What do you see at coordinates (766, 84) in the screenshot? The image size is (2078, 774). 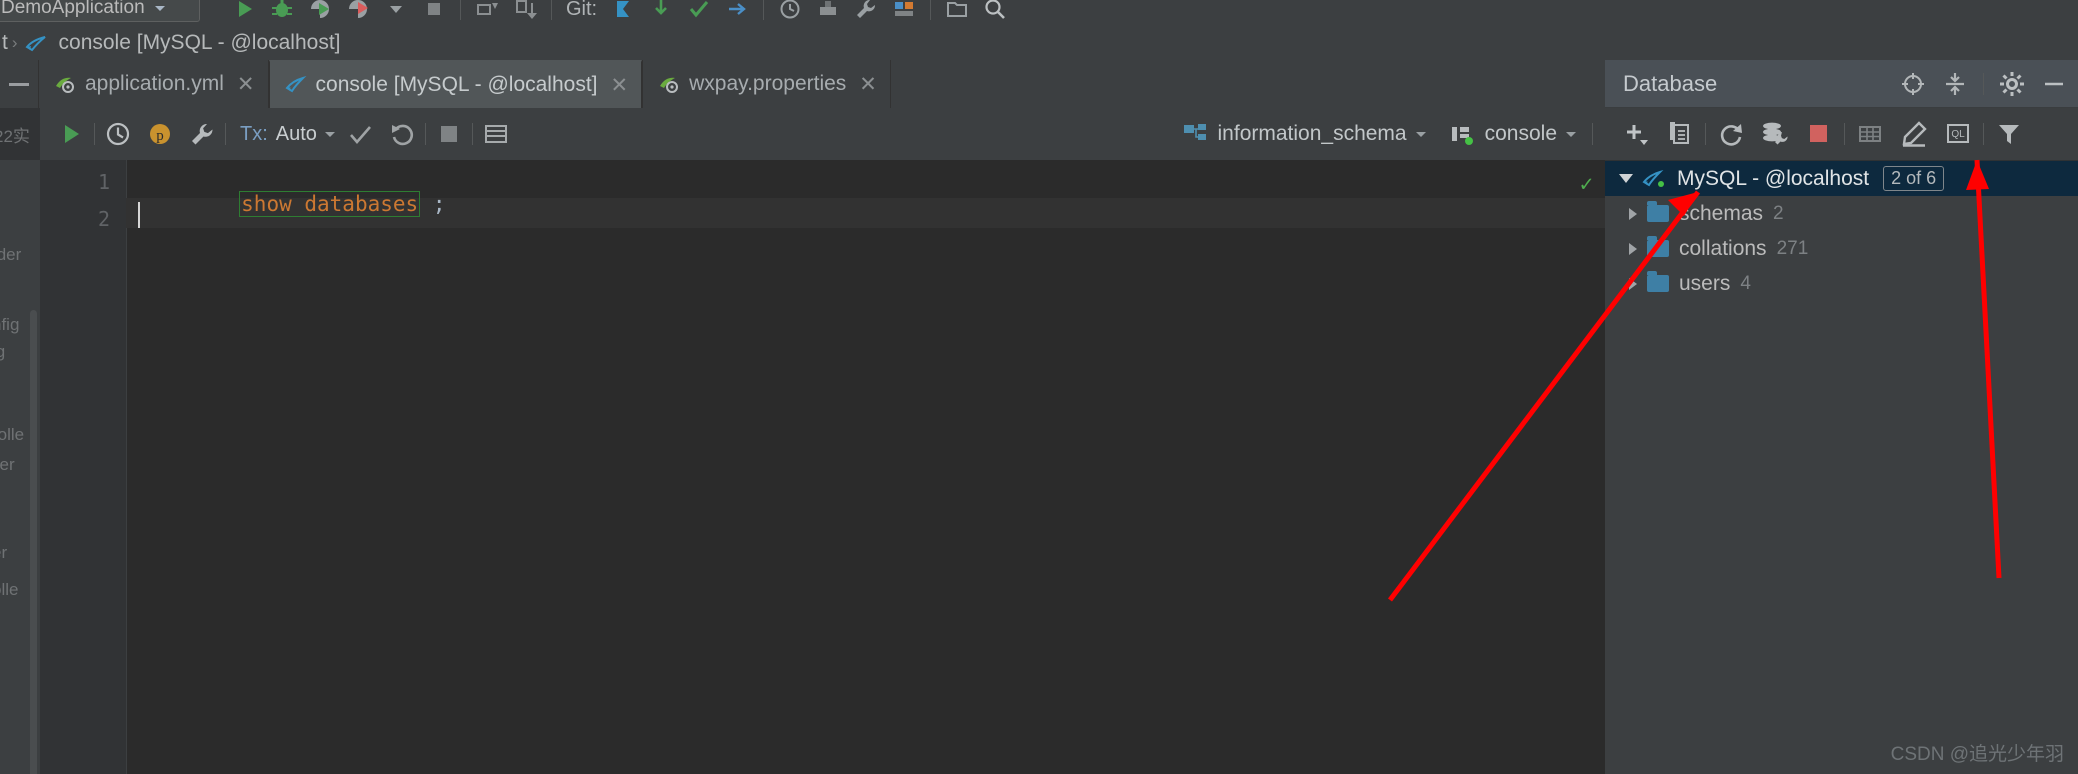 I see `tab-wxpay-properties: wxpay.properties ✕` at bounding box center [766, 84].